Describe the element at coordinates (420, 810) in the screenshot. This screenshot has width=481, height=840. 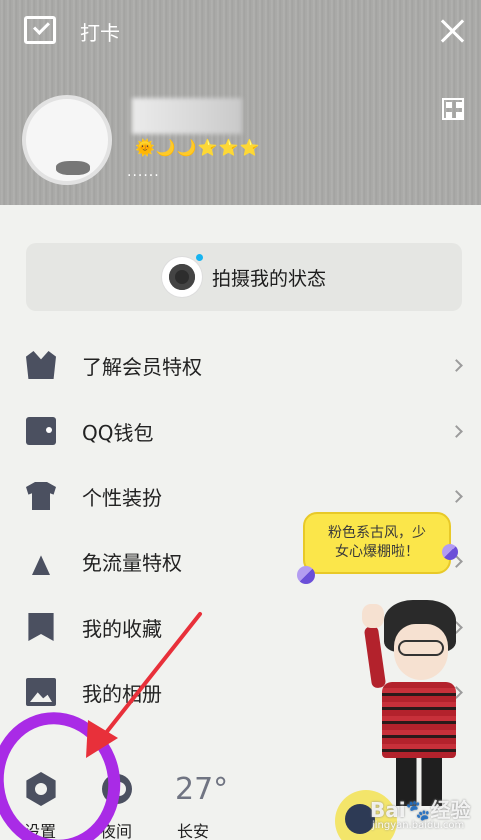
I see `watermark-logo: Bai🐾经验` at that location.